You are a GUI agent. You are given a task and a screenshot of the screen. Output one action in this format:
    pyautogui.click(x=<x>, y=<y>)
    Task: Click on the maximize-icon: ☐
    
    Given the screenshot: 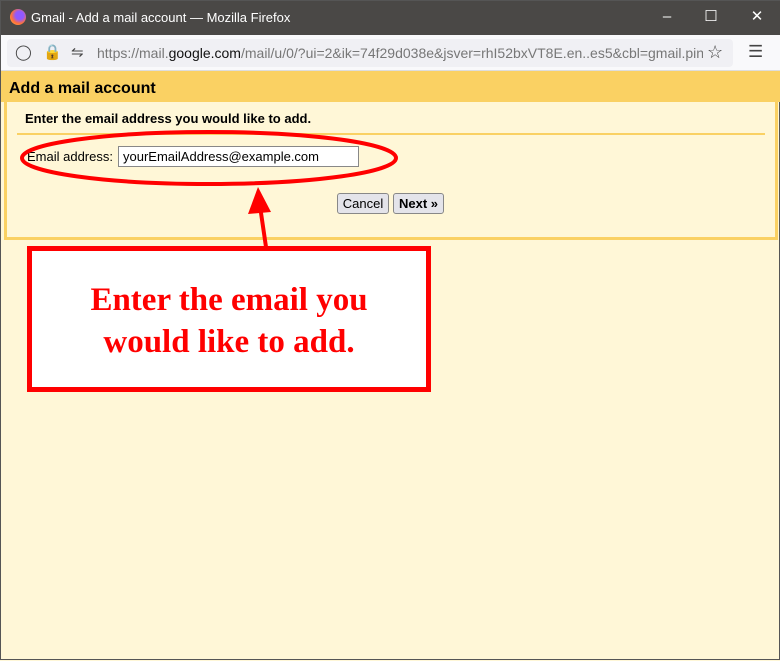 What is the action you would take?
    pyautogui.click(x=711, y=17)
    